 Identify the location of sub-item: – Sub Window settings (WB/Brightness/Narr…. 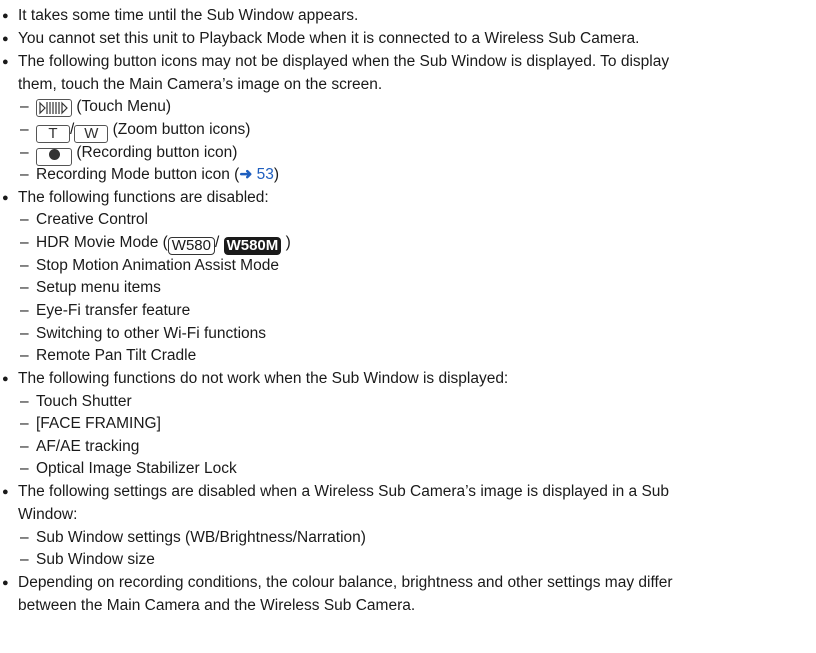
(192, 539).